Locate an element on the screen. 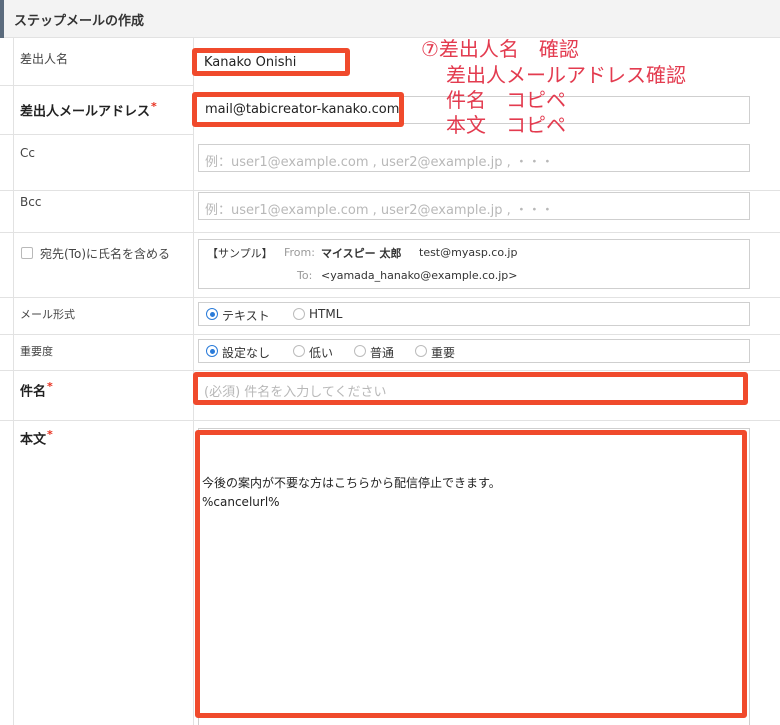 The width and height of the screenshot is (780, 725). sample-from-name: マイスピー 太郎 is located at coordinates (361, 253).